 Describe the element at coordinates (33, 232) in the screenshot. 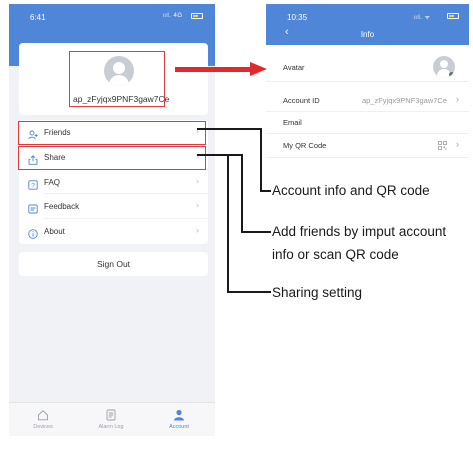

I see `info-icon` at that location.